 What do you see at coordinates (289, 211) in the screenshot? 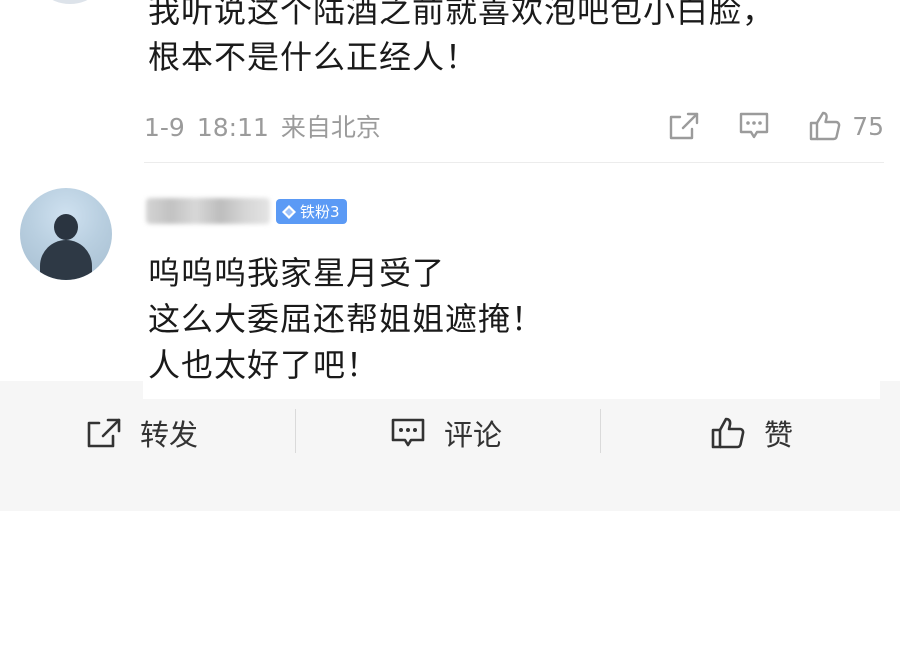
I see `diamond-icon` at bounding box center [289, 211].